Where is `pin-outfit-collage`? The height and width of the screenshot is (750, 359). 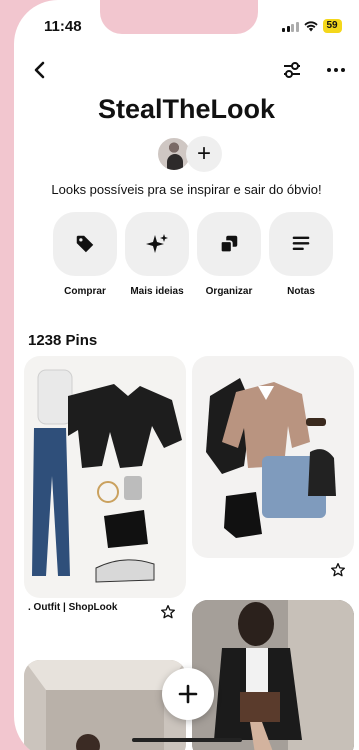 pin-outfit-collage is located at coordinates (105, 477).